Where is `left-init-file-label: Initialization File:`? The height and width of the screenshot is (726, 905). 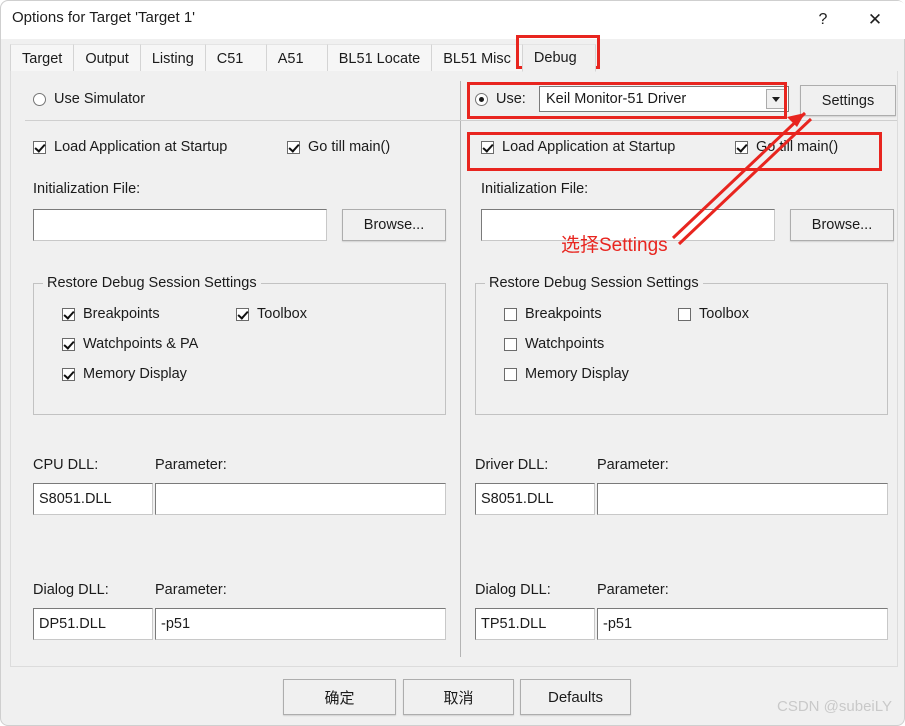
left-init-file-label: Initialization File: is located at coordinates (87, 189).